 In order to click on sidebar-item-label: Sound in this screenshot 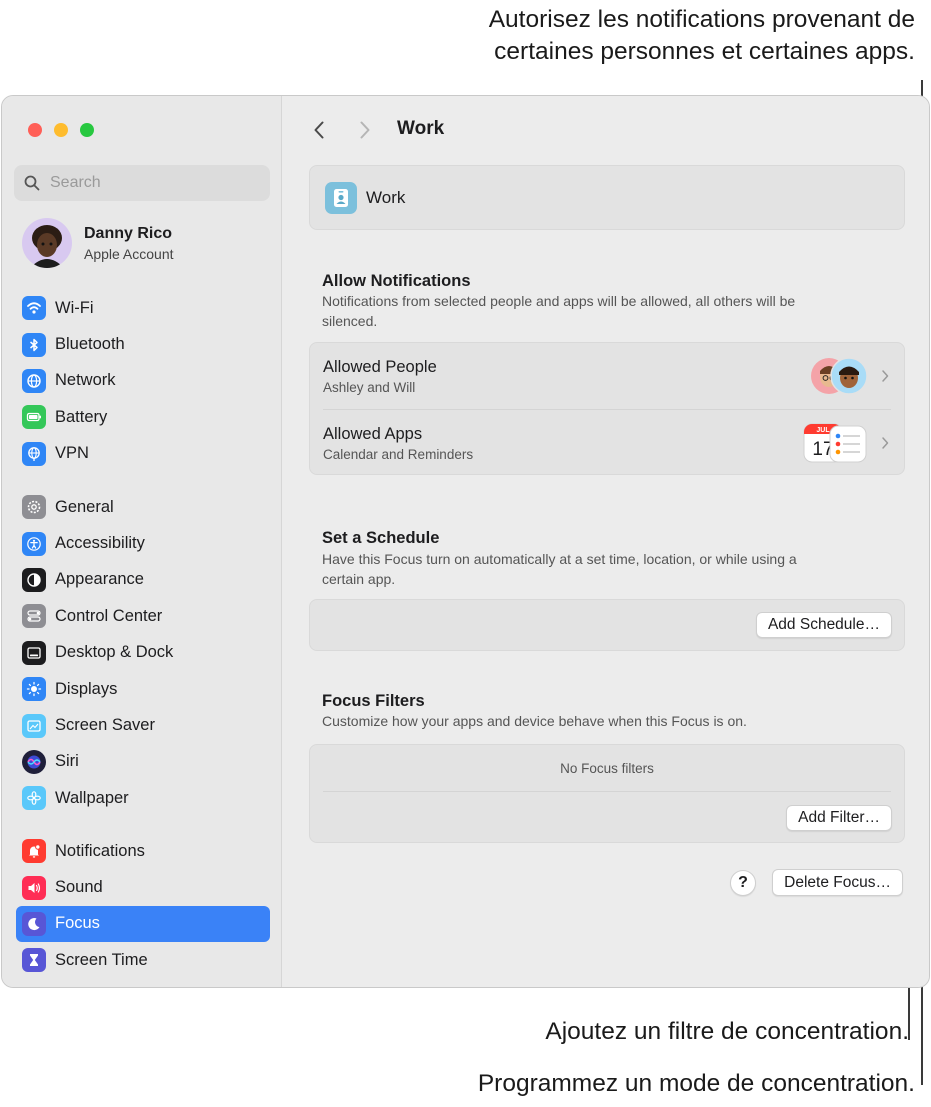, I will do `click(79, 887)`.